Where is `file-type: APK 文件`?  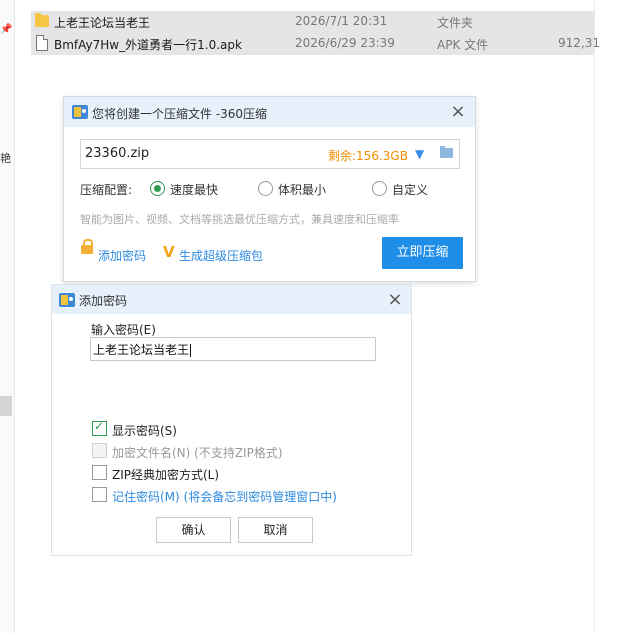
file-type: APK 文件 is located at coordinates (463, 45).